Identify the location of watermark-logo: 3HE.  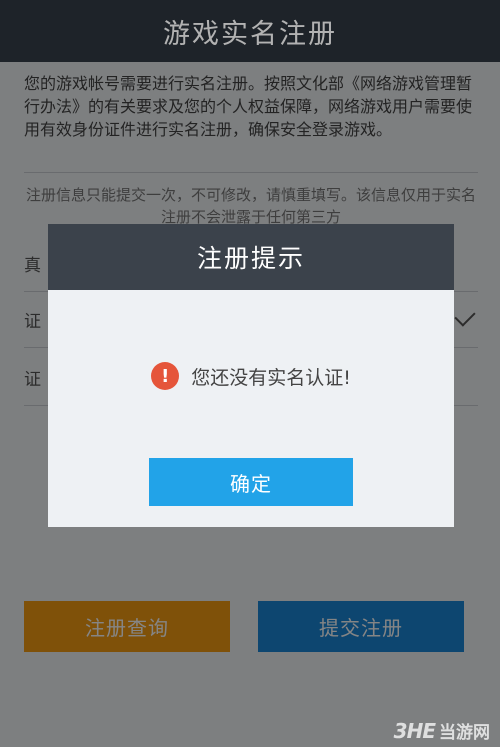
(414, 730).